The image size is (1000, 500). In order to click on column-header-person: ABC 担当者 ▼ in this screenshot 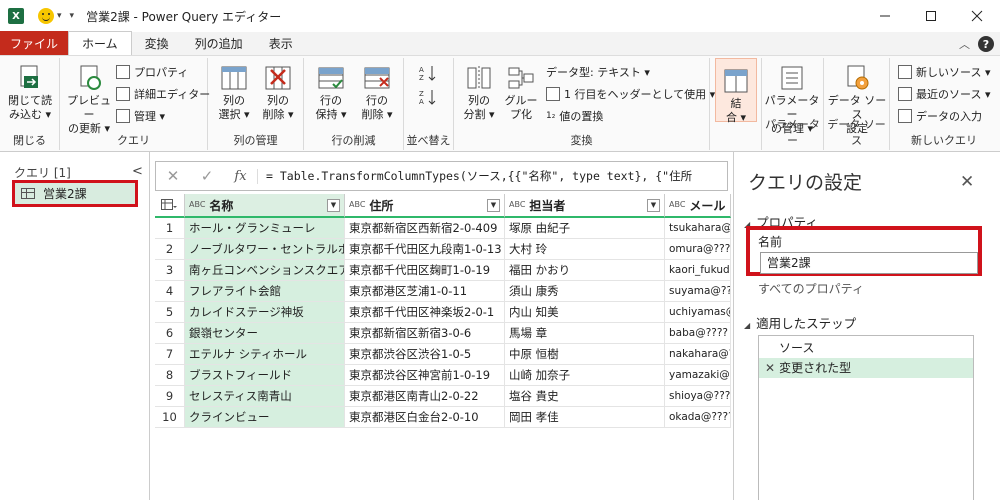, I will do `click(585, 206)`.